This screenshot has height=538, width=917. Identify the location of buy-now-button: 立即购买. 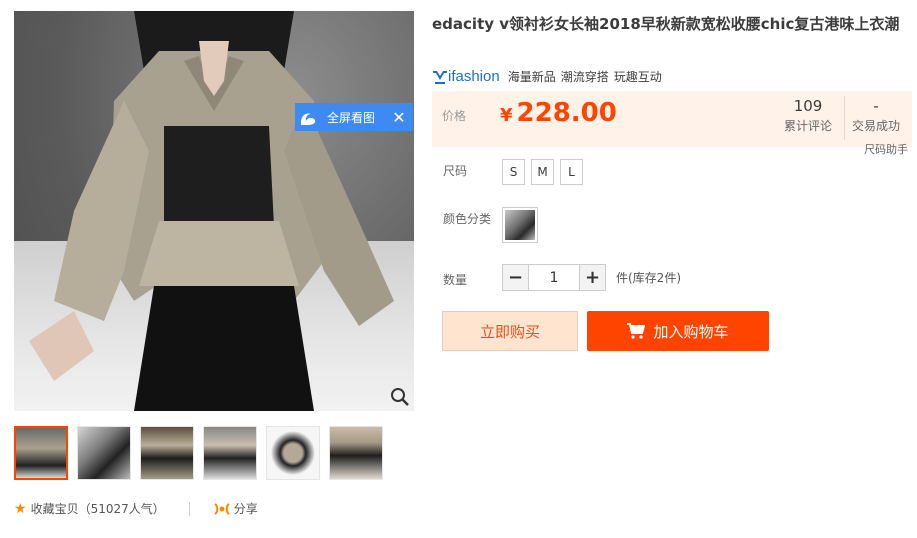
(510, 331).